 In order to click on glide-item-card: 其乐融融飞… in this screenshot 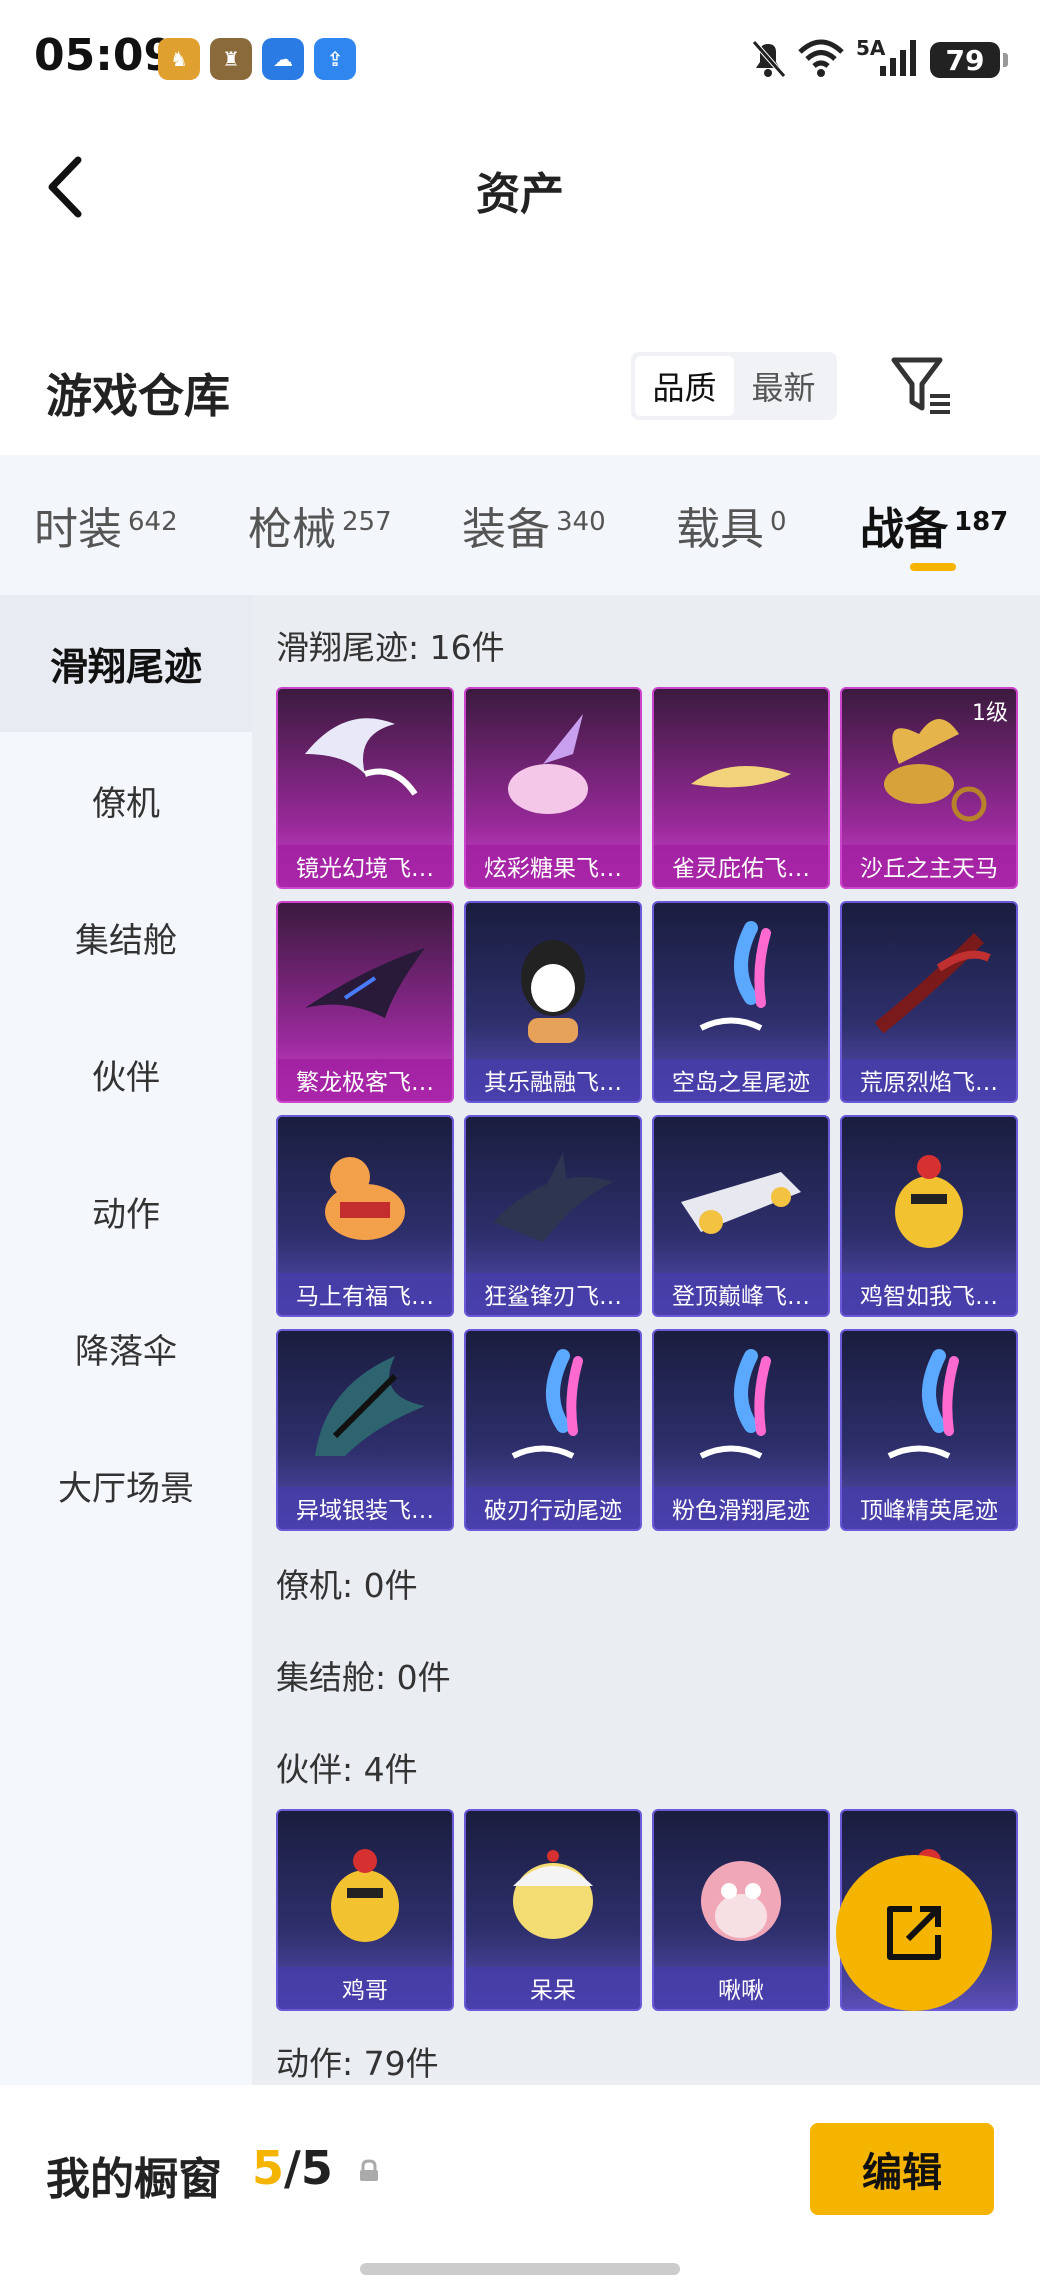, I will do `click(553, 1002)`.